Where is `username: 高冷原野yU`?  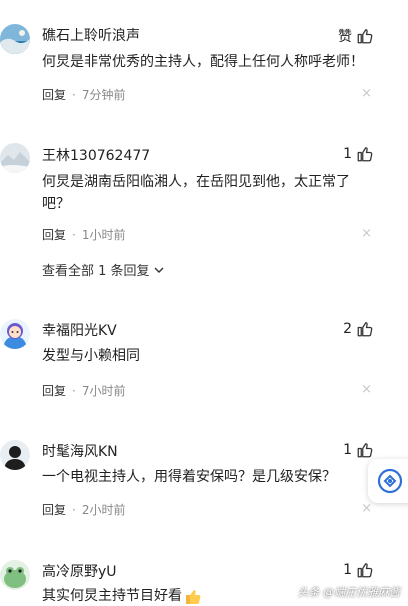
username: 高冷原野yU is located at coordinates (79, 571).